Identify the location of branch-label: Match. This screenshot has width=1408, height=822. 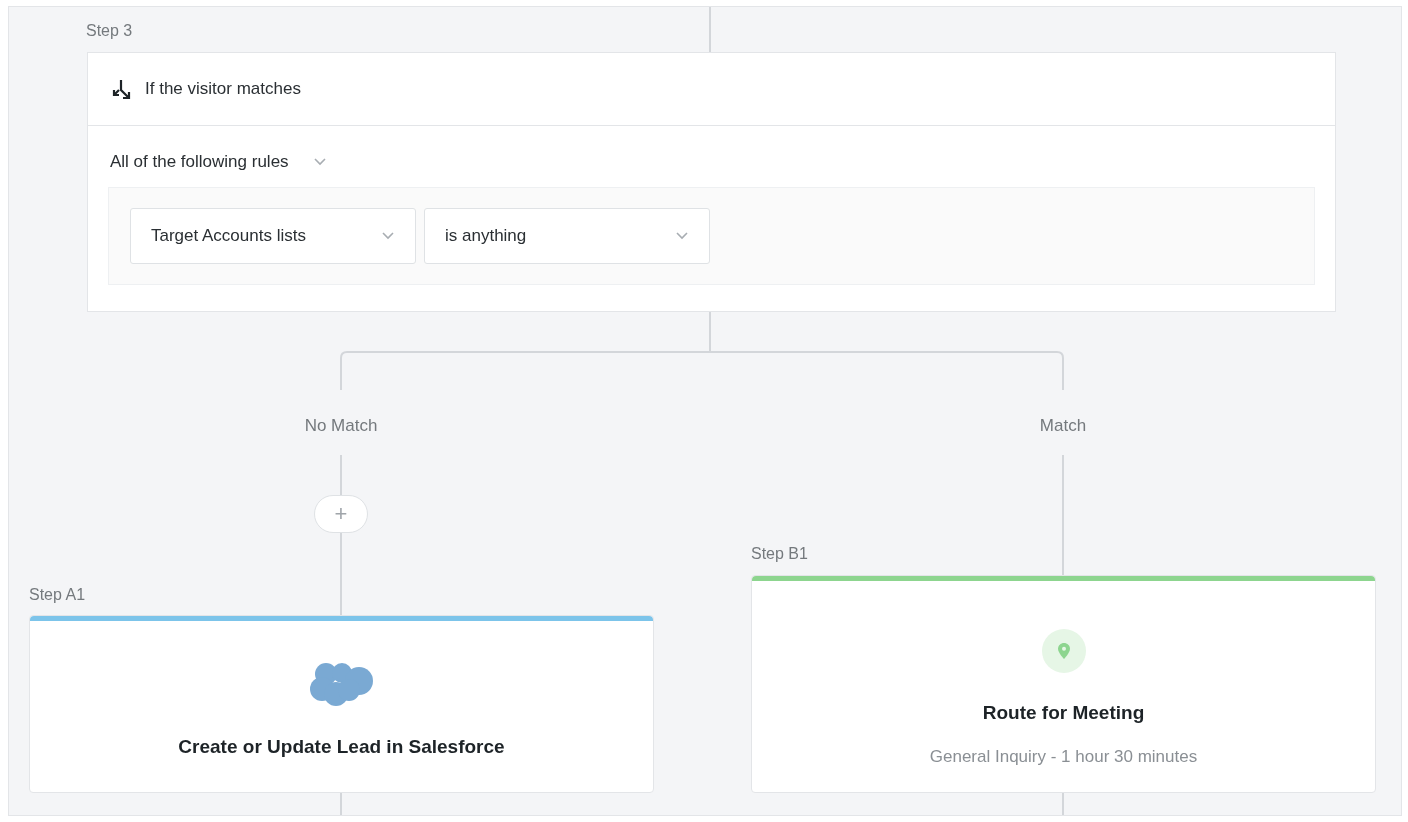
(1063, 426).